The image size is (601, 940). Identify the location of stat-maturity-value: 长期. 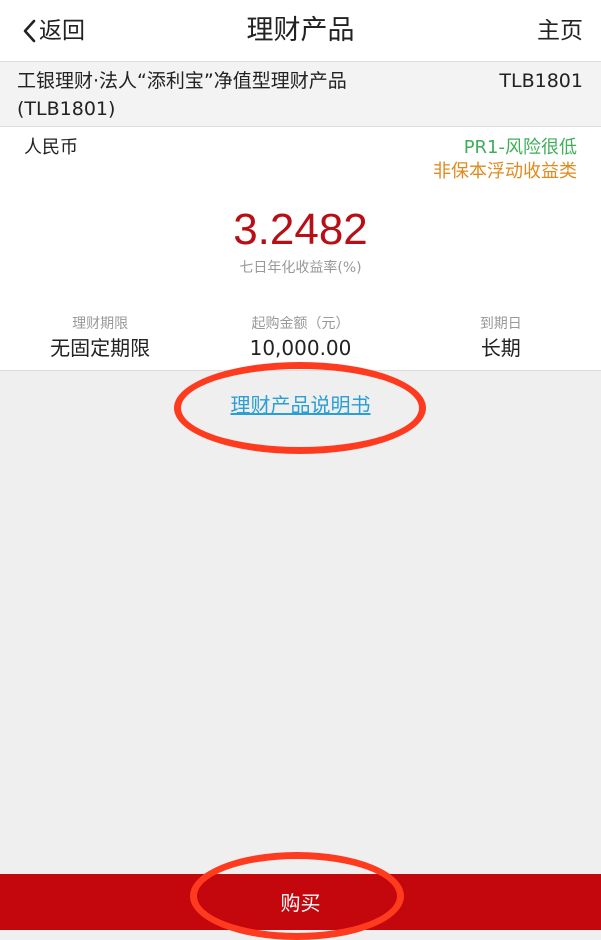
(500, 348).